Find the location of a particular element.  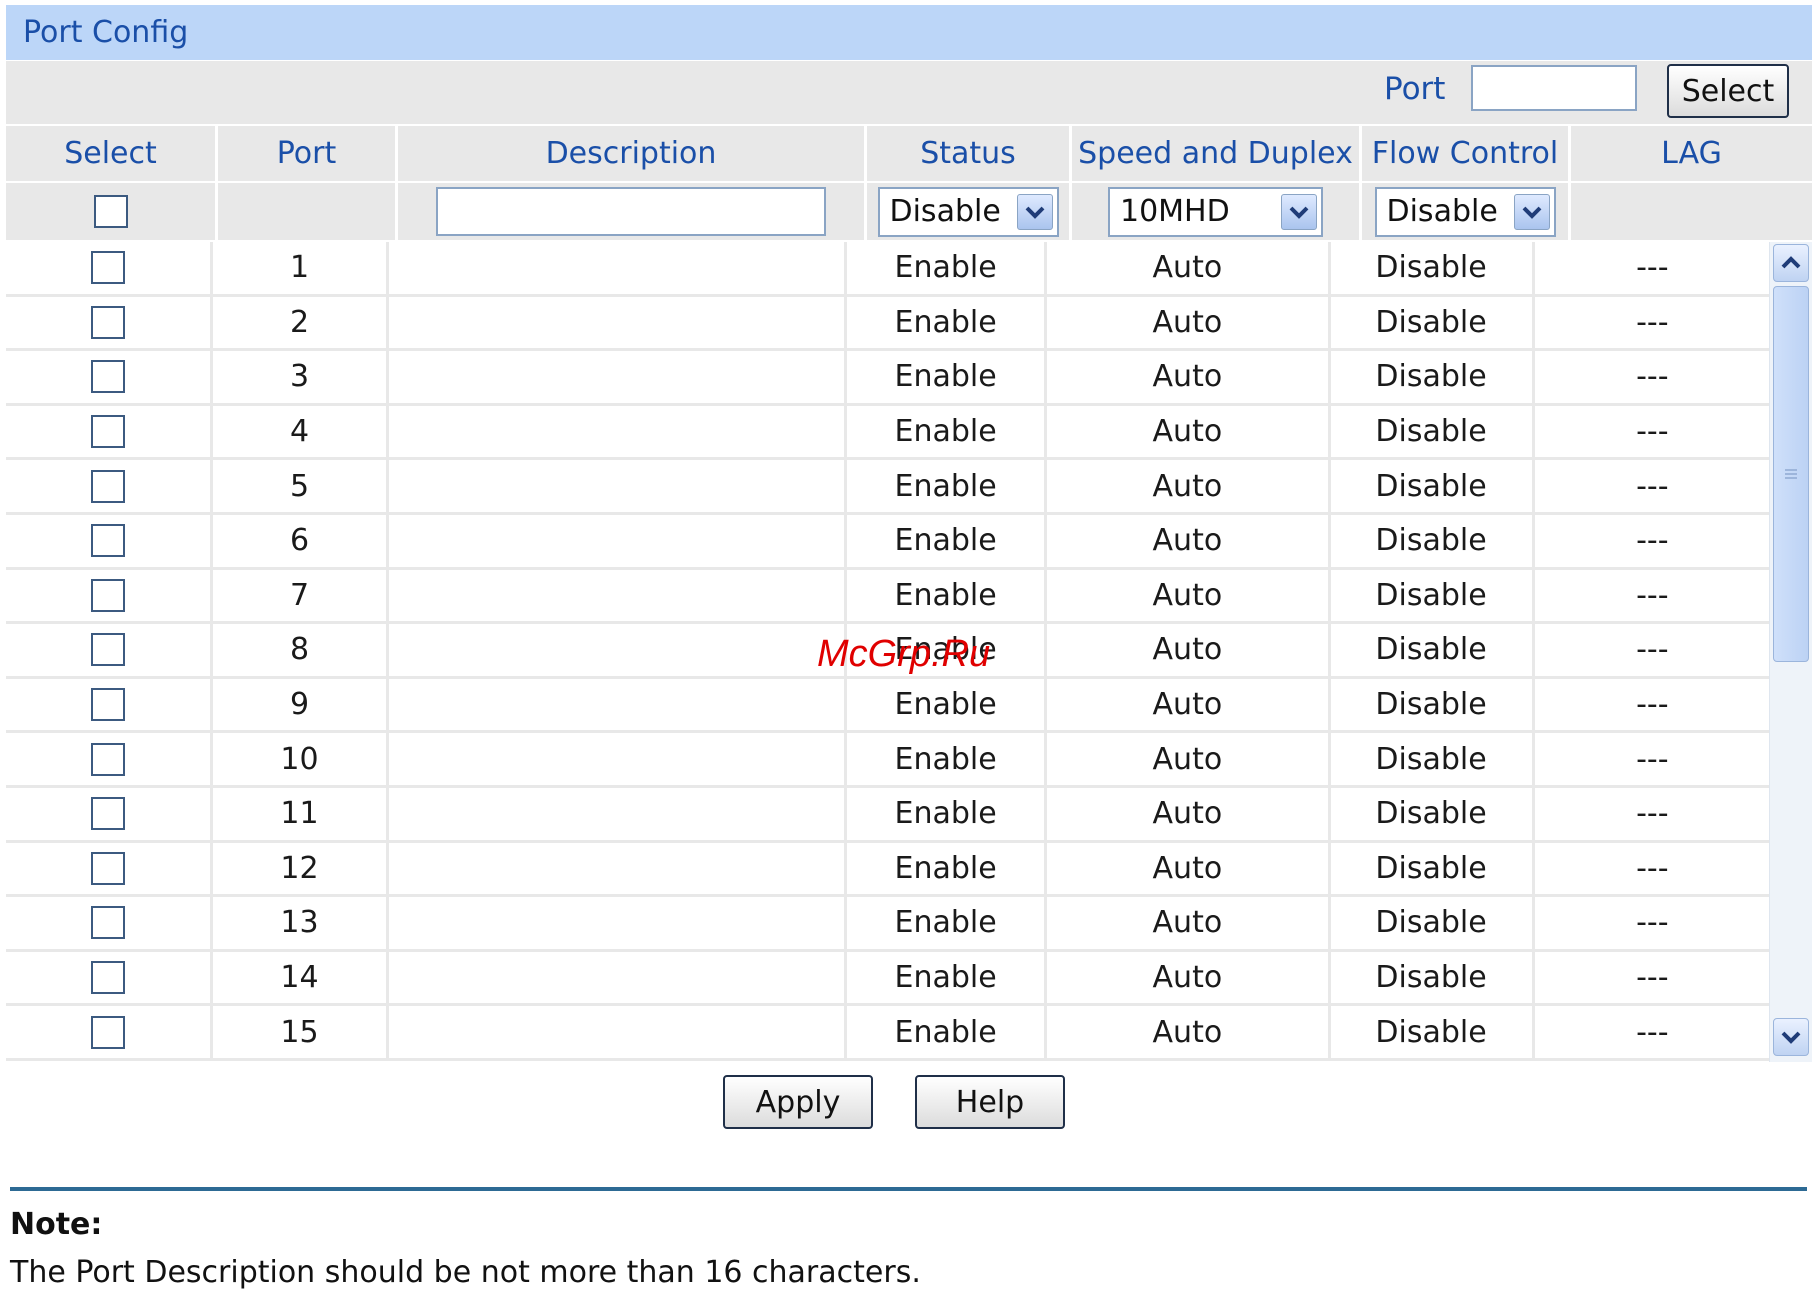

help-button: Help is located at coordinates (990, 1102).